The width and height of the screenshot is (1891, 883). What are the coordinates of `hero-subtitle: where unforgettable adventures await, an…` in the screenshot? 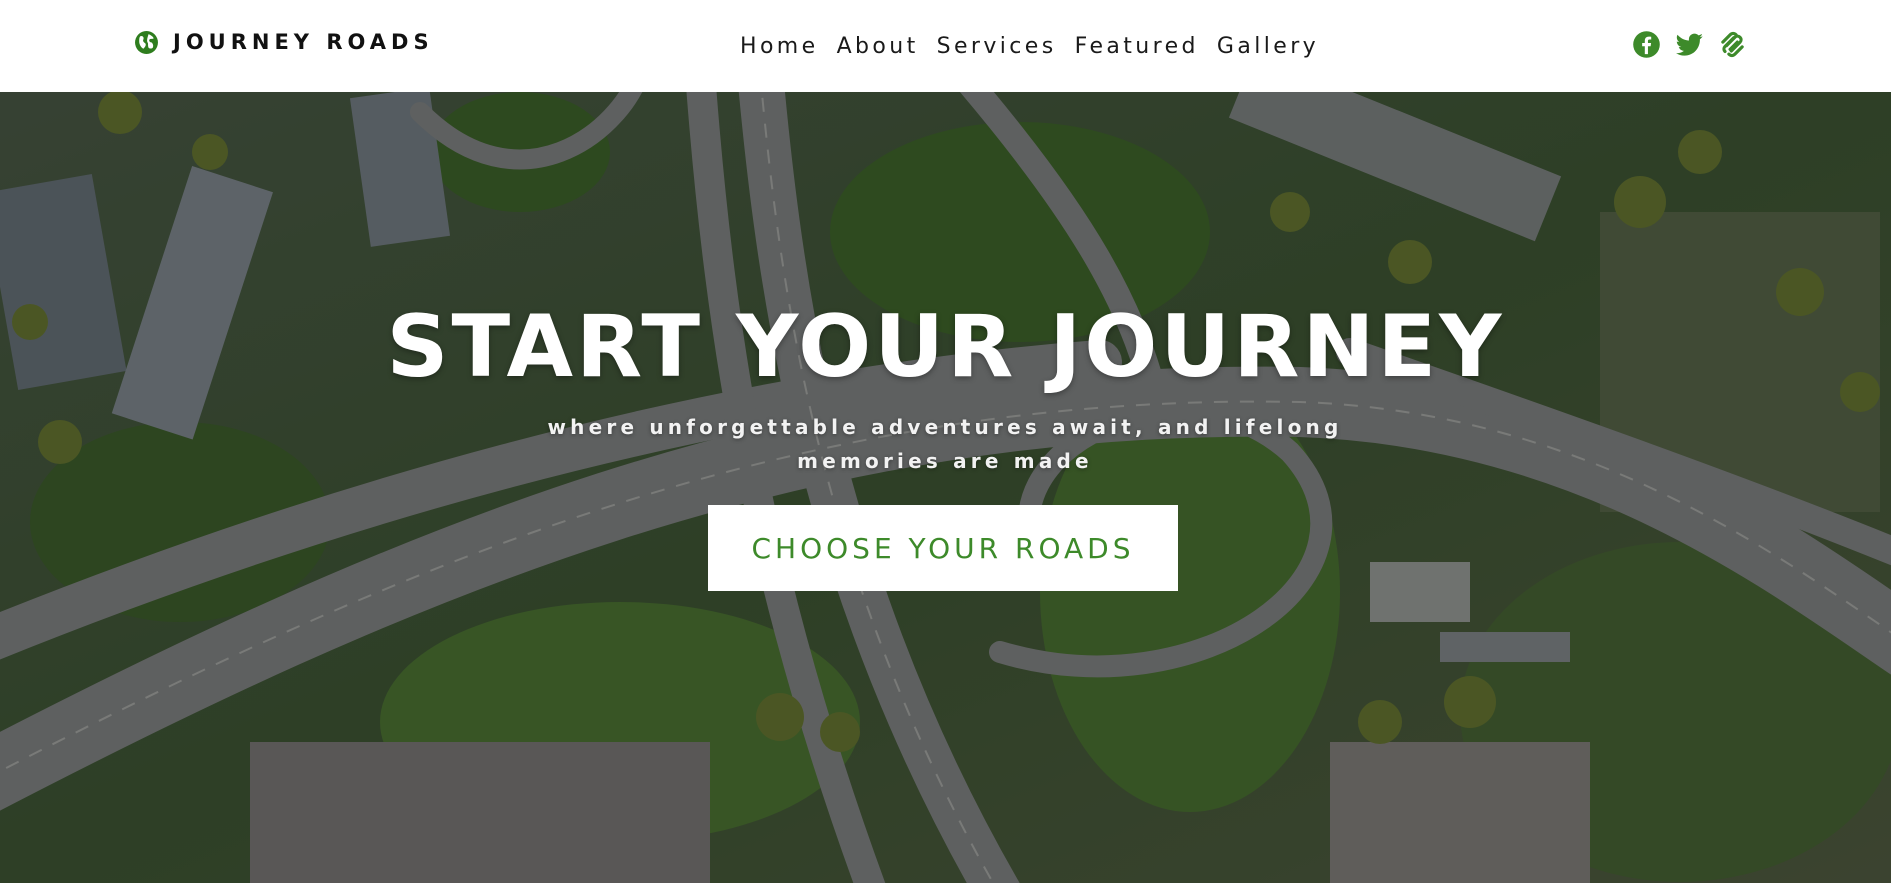 It's located at (945, 444).